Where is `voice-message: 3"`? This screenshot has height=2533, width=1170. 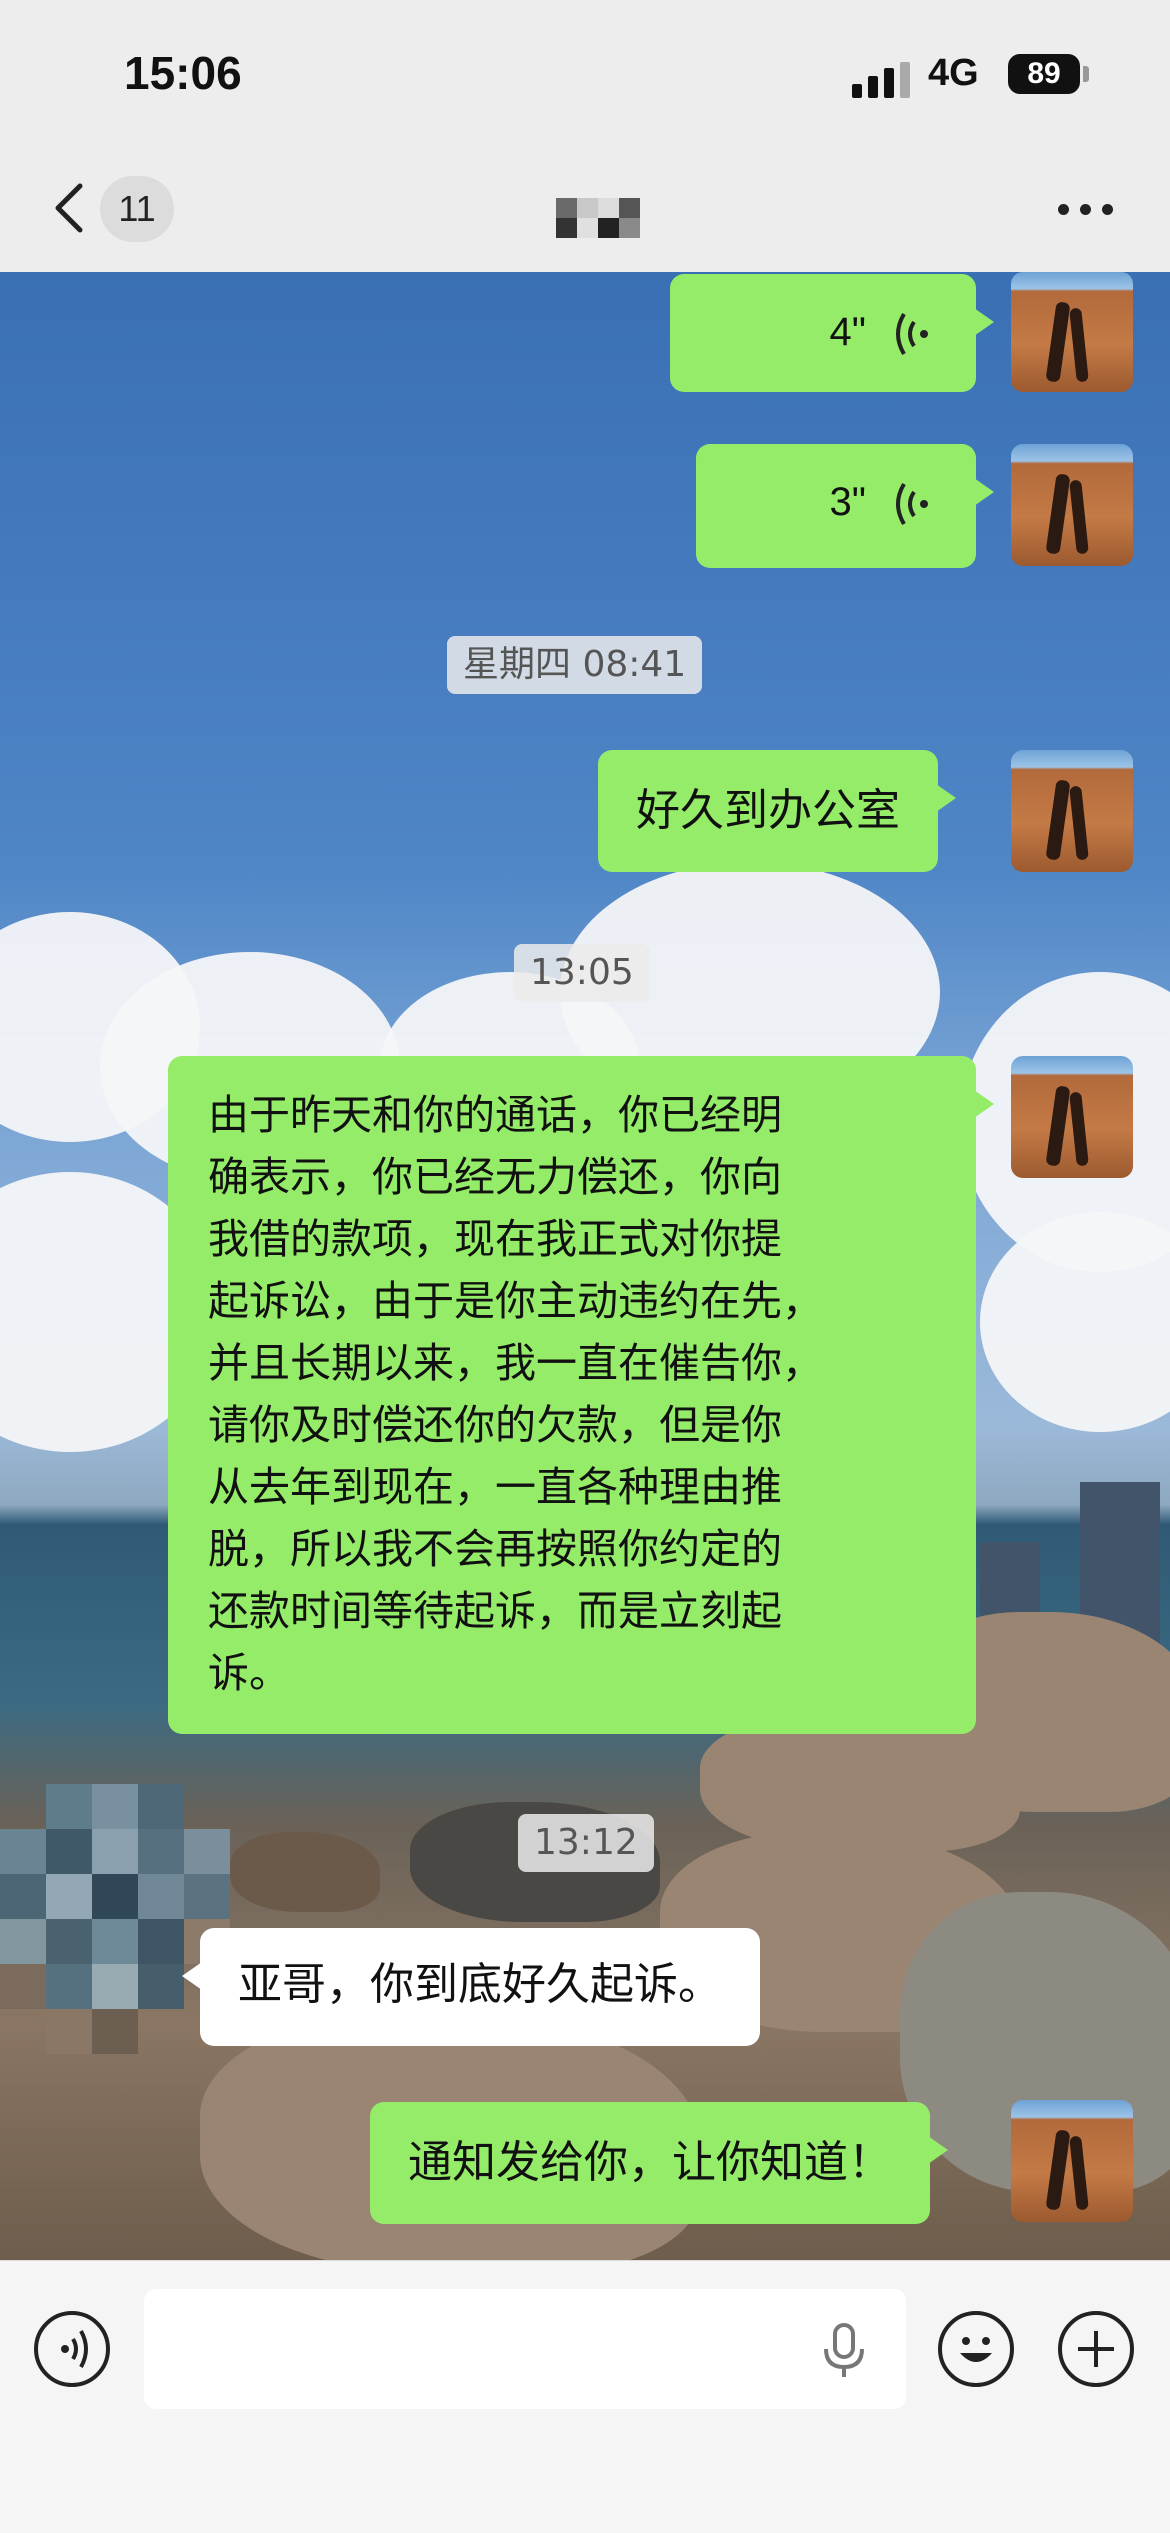
voice-message: 3" is located at coordinates (845, 506).